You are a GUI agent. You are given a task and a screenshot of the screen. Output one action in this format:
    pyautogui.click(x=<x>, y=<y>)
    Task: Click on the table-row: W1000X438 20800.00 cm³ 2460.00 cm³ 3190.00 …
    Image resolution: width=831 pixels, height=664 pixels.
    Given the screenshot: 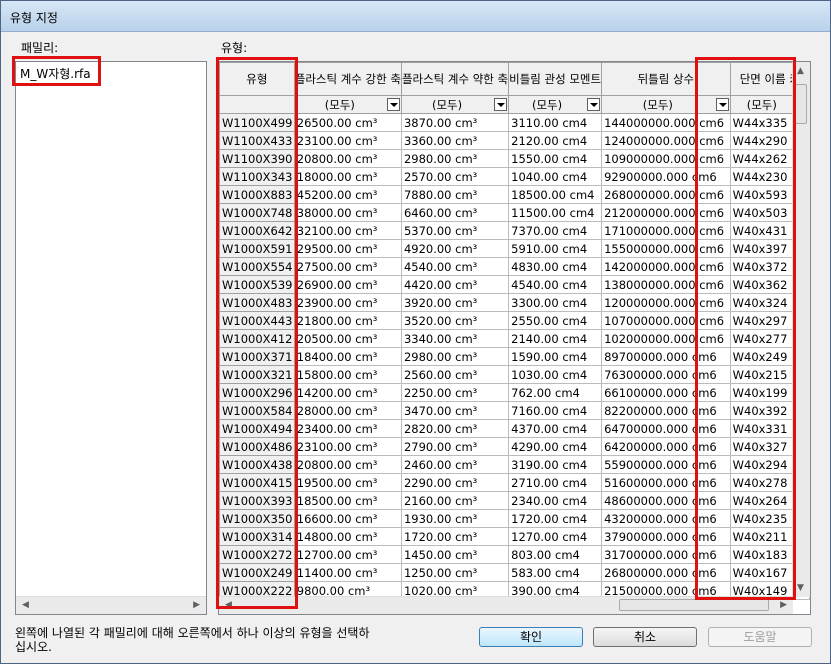 What is the action you would take?
    pyautogui.click(x=514, y=464)
    